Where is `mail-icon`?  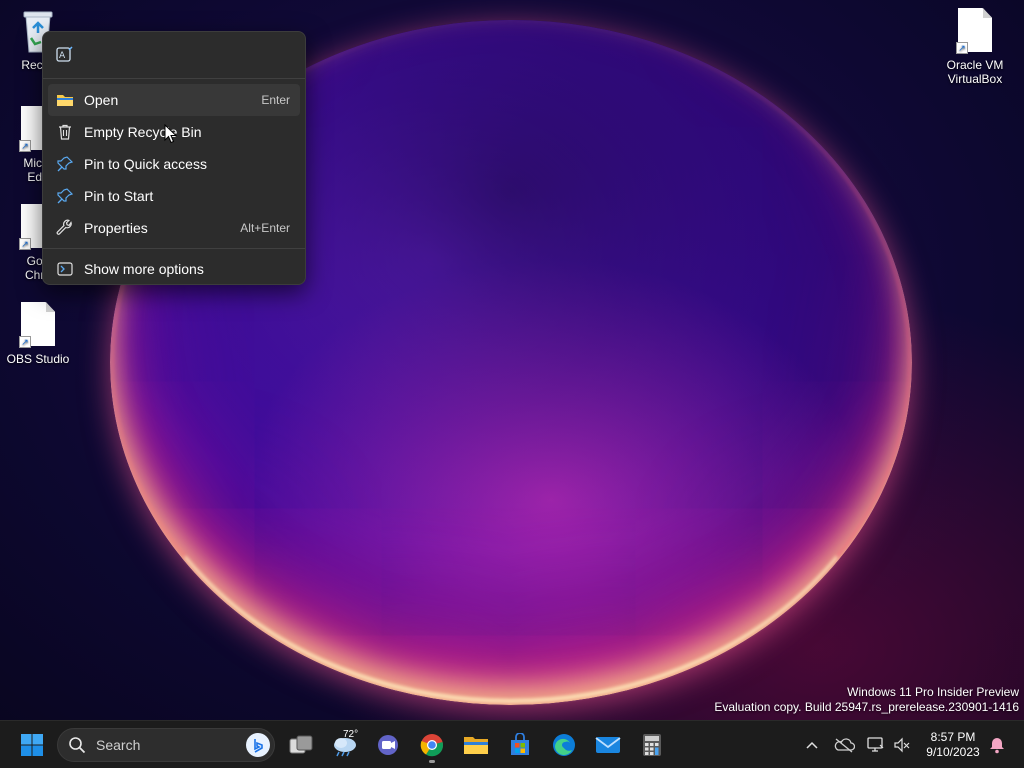 mail-icon is located at coordinates (608, 745).